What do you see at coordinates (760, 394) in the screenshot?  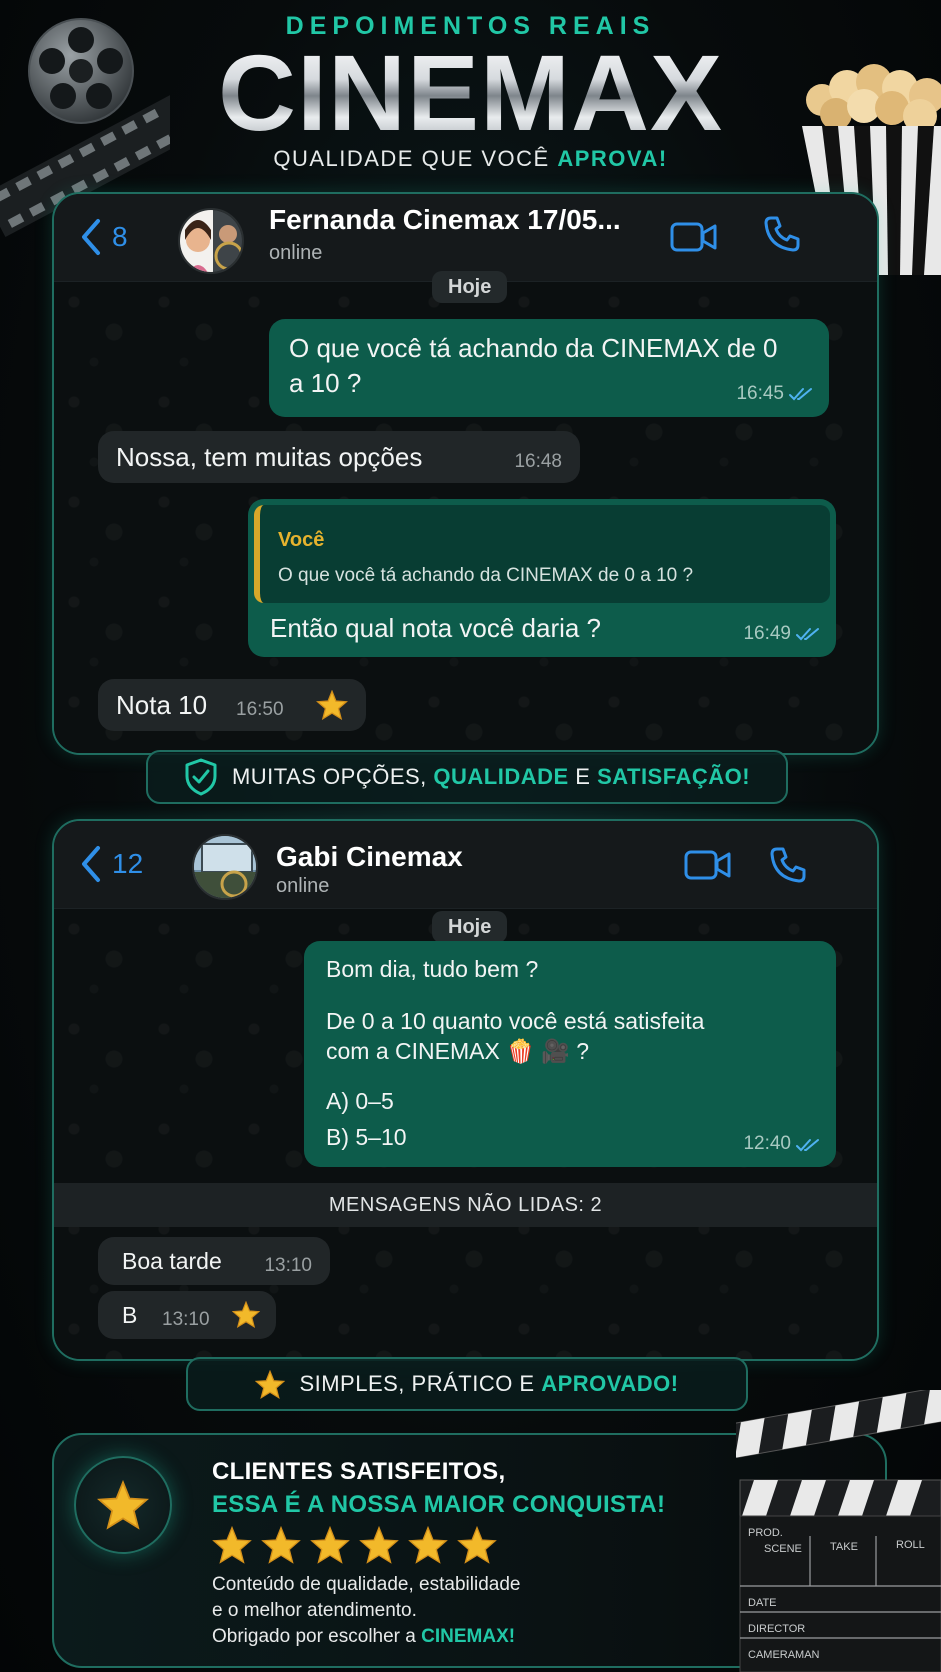 I see `message-time: 16:45` at bounding box center [760, 394].